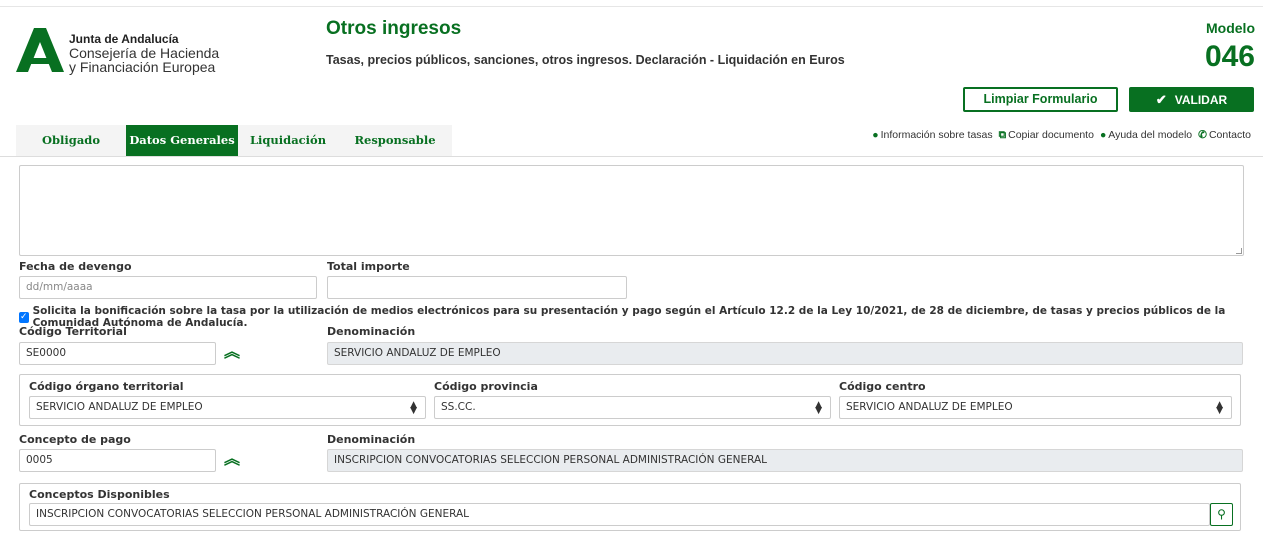 Image resolution: width=1263 pixels, height=539 pixels. What do you see at coordinates (371, 331) in the screenshot?
I see `denominacion-label: Denominación` at bounding box center [371, 331].